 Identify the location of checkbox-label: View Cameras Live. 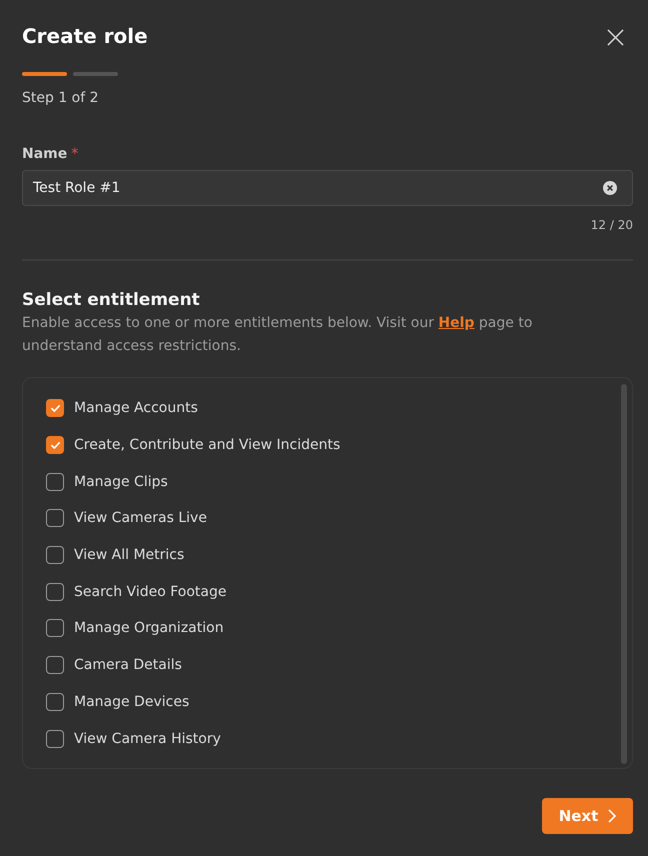
(140, 518).